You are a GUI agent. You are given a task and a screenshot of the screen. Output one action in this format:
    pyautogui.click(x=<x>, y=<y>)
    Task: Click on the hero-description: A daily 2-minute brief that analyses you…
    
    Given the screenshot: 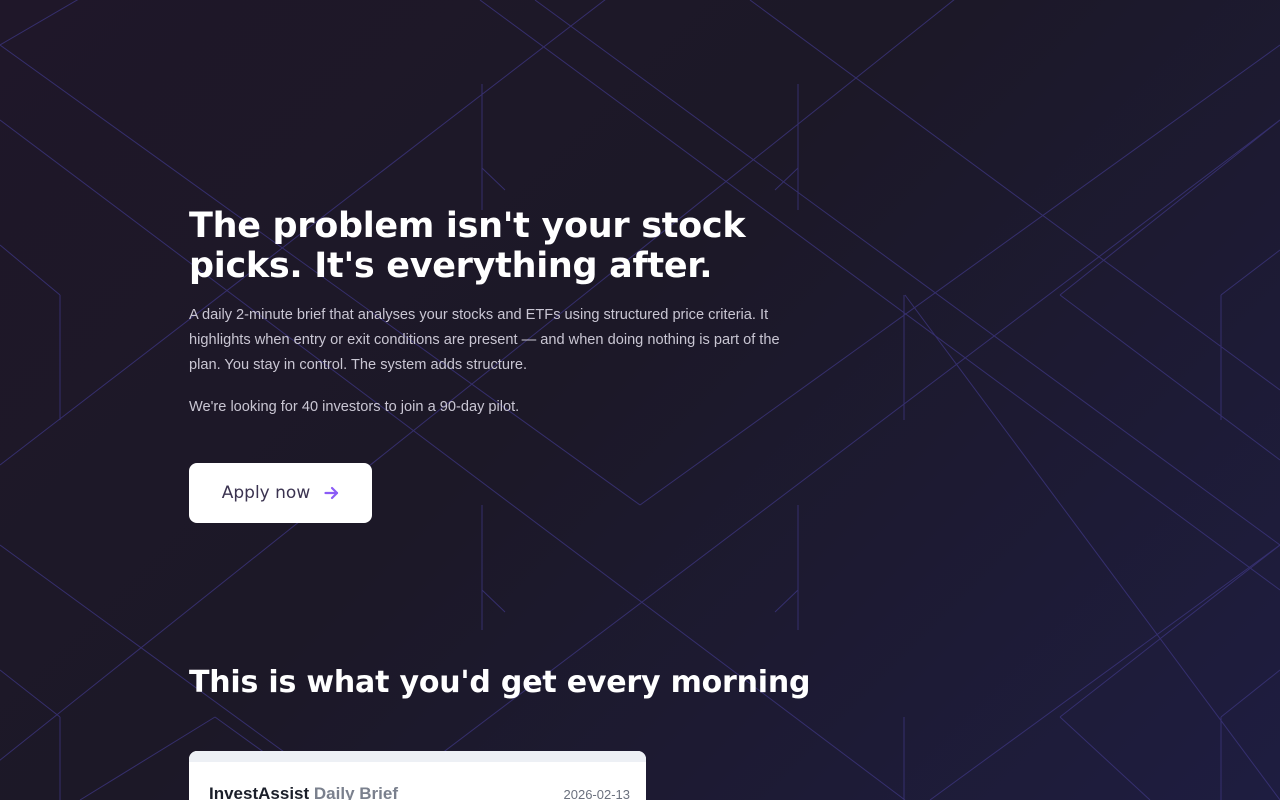 What is the action you would take?
    pyautogui.click(x=484, y=340)
    